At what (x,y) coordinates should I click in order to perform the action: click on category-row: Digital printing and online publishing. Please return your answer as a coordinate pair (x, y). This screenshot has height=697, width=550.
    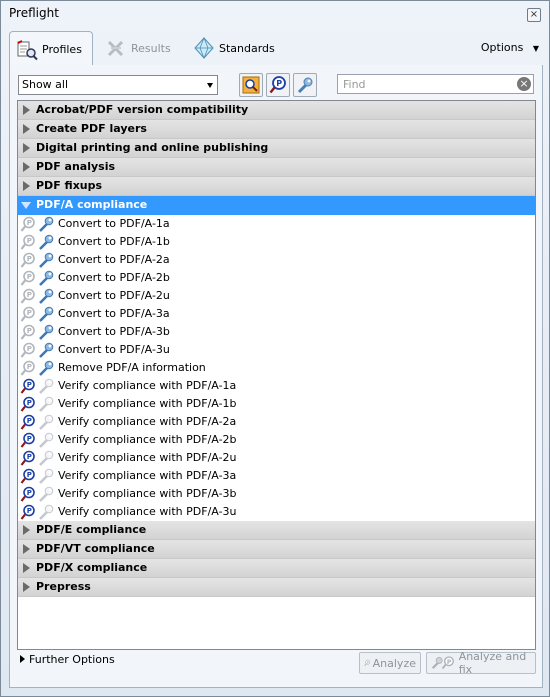
    Looking at the image, I should click on (276, 148).